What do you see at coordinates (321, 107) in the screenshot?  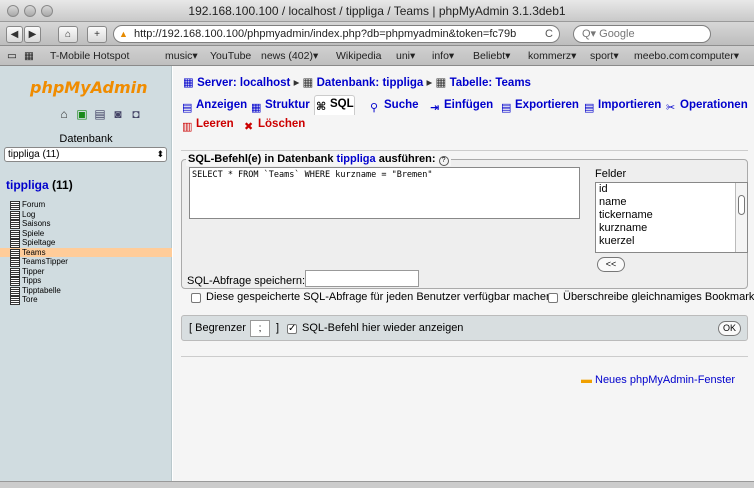 I see `sql-icon: ⌘` at bounding box center [321, 107].